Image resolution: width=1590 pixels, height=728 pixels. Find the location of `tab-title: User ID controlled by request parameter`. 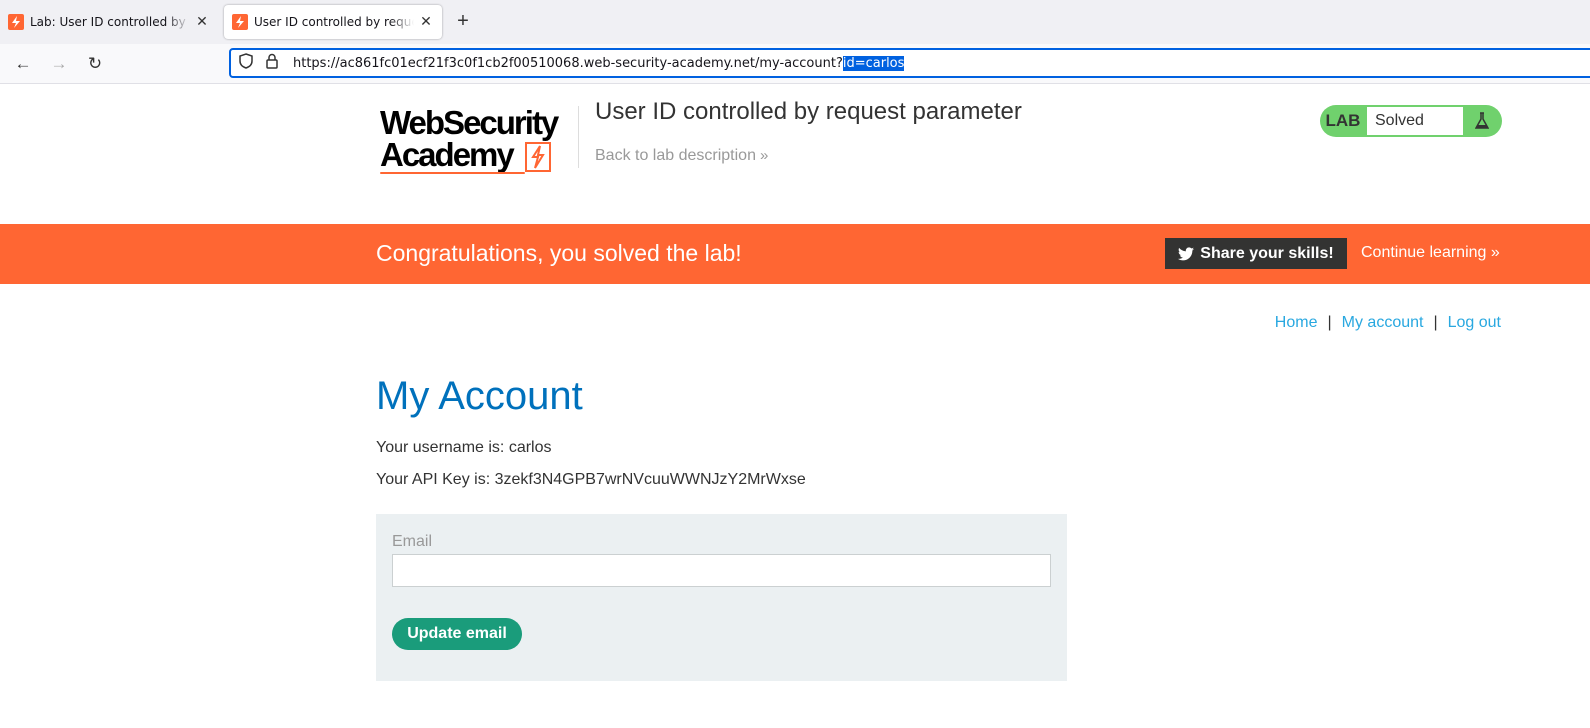

tab-title: User ID controlled by request parameter is located at coordinates (334, 22).